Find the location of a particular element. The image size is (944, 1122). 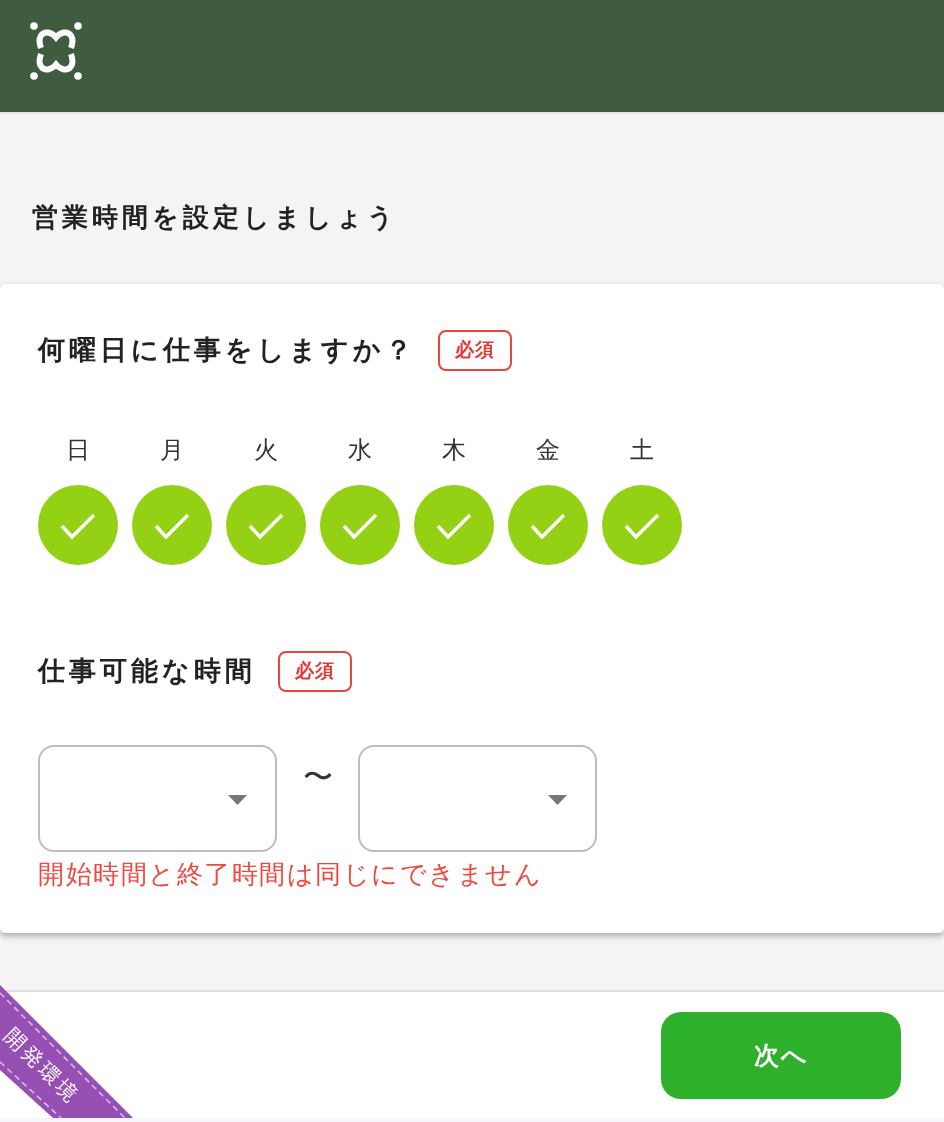

day-label: 日 is located at coordinates (78, 450).